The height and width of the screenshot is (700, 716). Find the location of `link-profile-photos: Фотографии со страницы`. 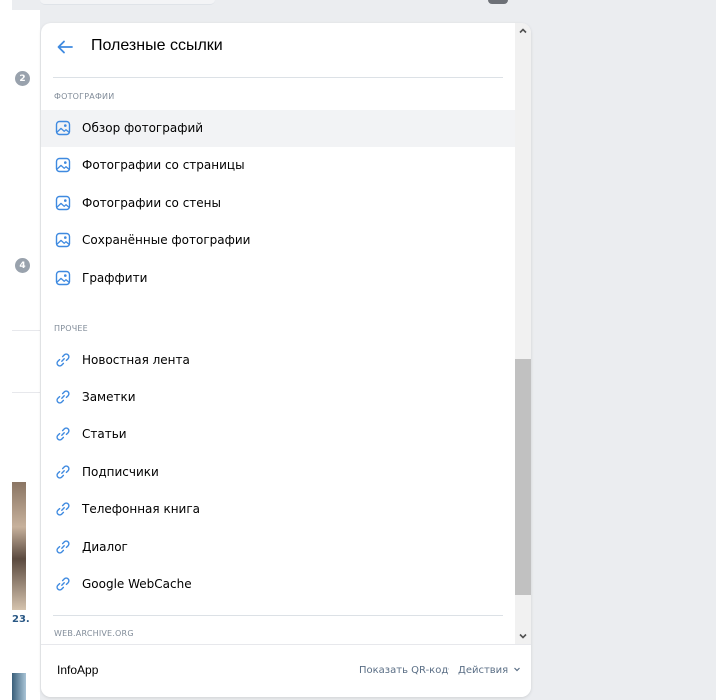

link-profile-photos: Фотографии со страницы is located at coordinates (278, 165).